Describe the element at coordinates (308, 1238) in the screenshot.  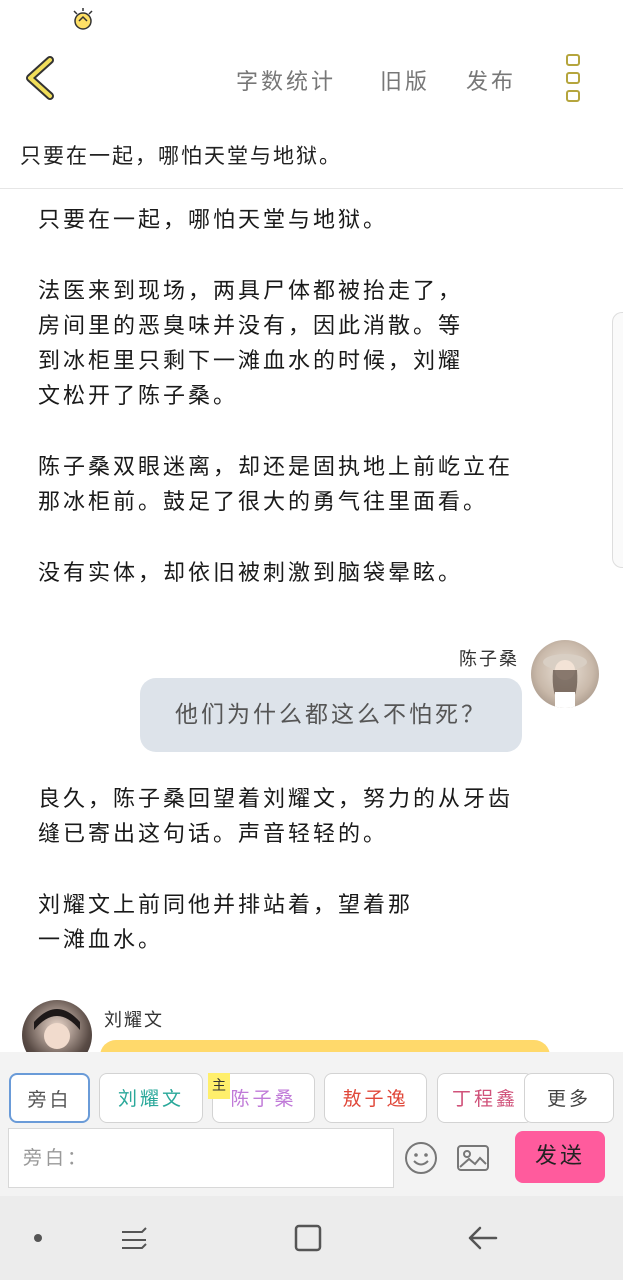
I see `home-icon` at that location.